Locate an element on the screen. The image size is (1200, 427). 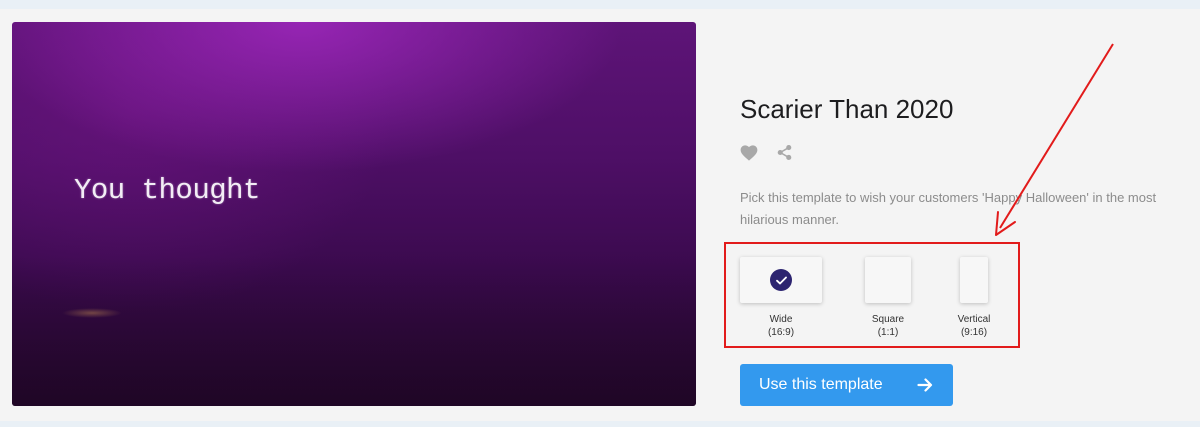
format-selector: Wide (16:9) Square (1:1) Vertical (9:16) is located at coordinates (872, 295).